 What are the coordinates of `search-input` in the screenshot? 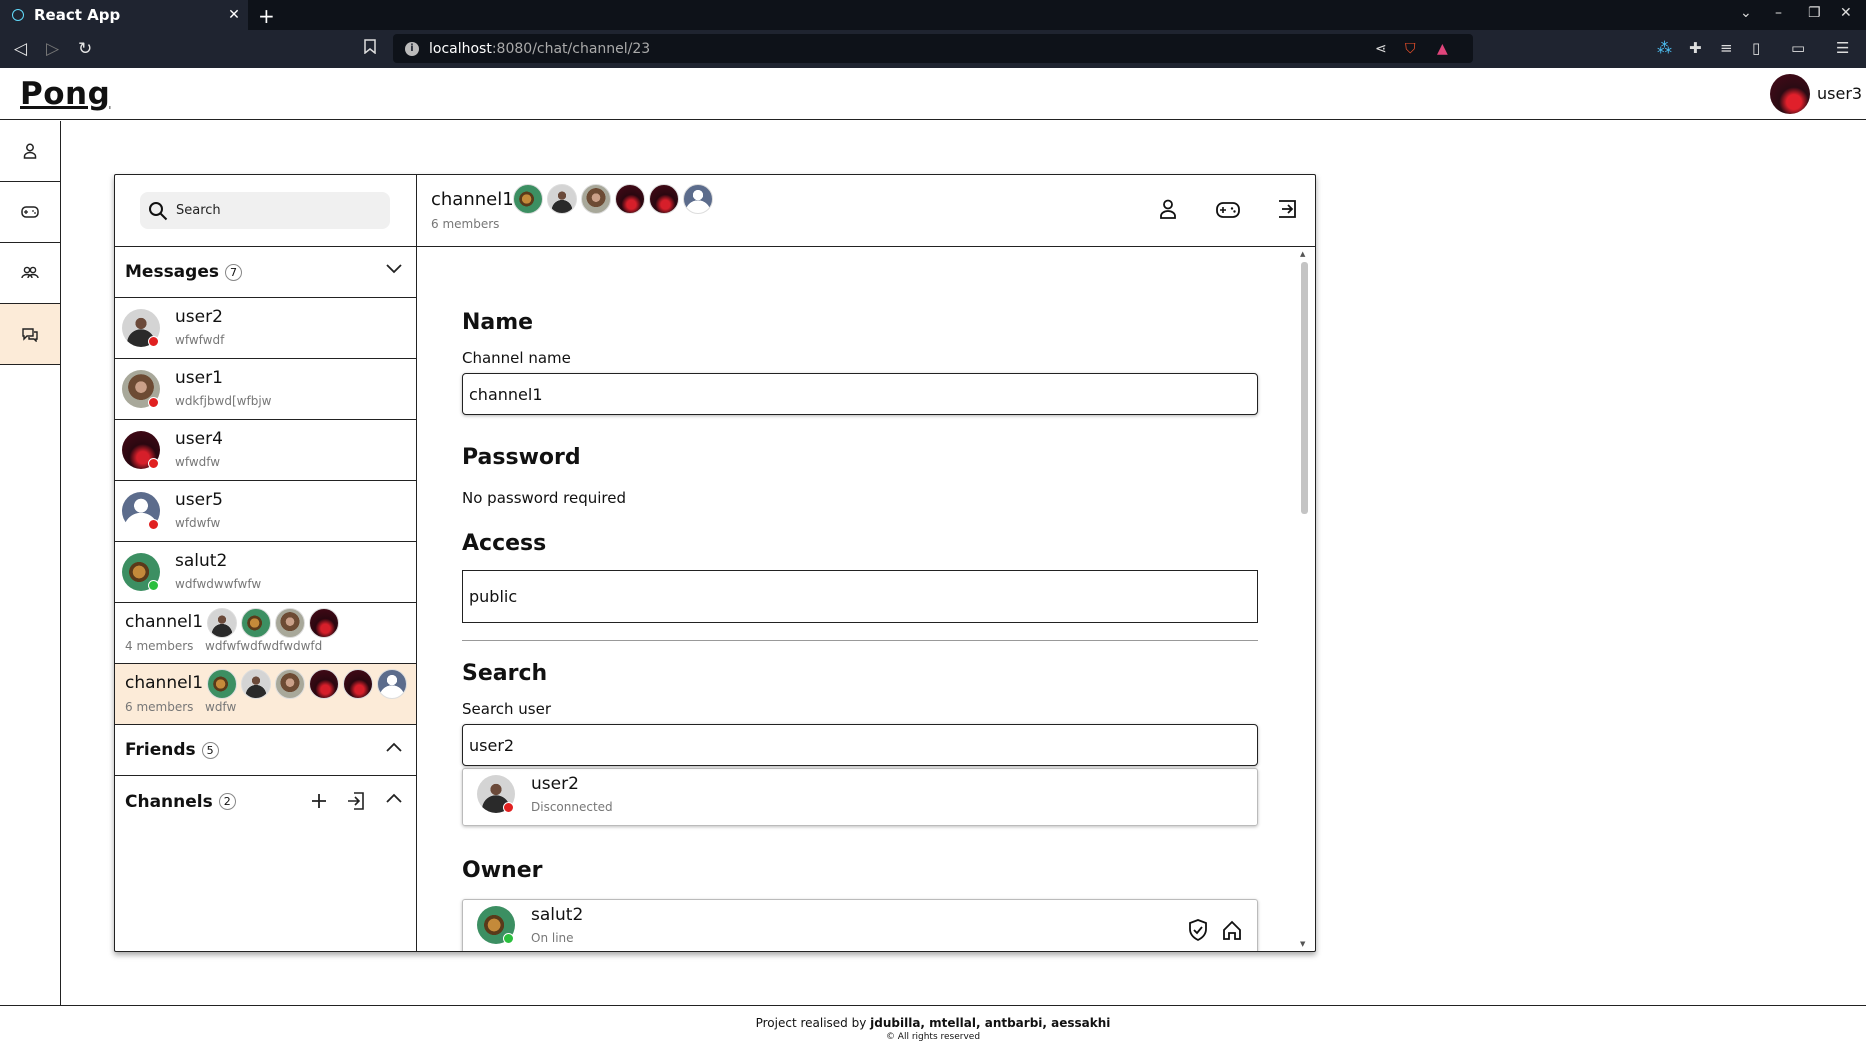 It's located at (271, 210).